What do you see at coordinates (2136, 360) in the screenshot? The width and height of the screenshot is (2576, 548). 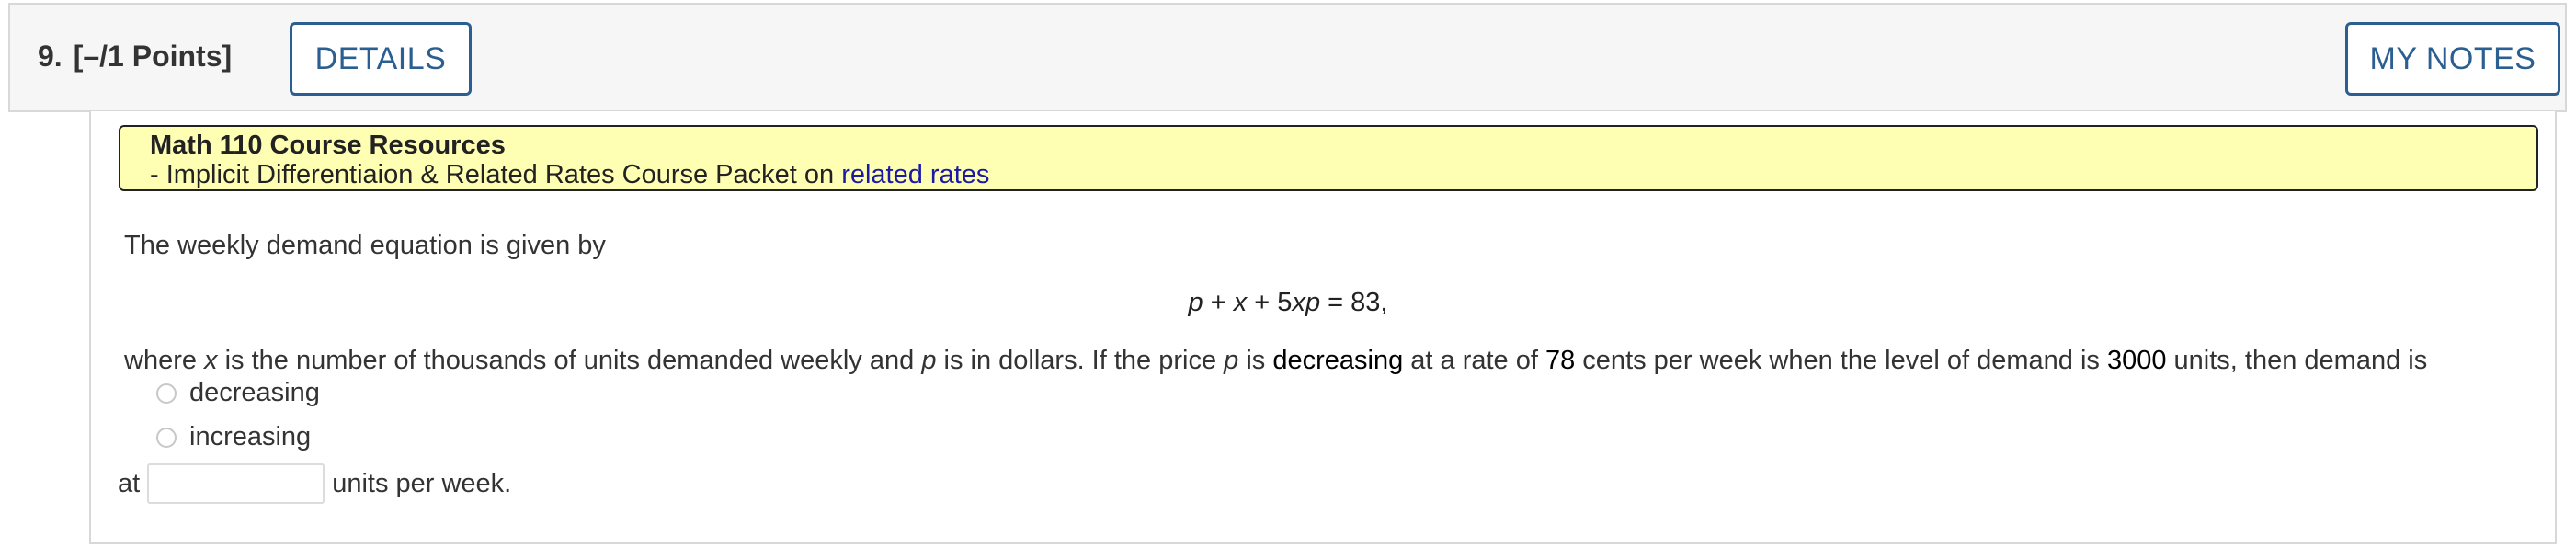 I see `demand-level-value: 3000` at bounding box center [2136, 360].